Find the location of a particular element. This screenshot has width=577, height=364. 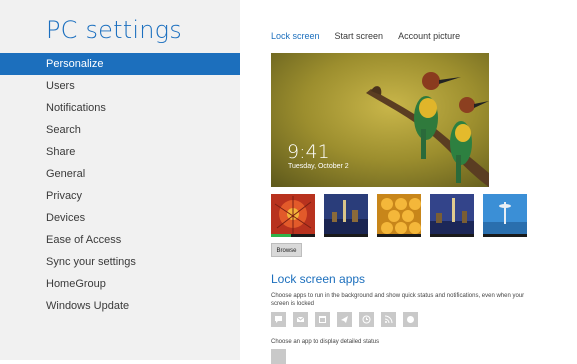

tab-account-picture: Account picture is located at coordinates (429, 36).